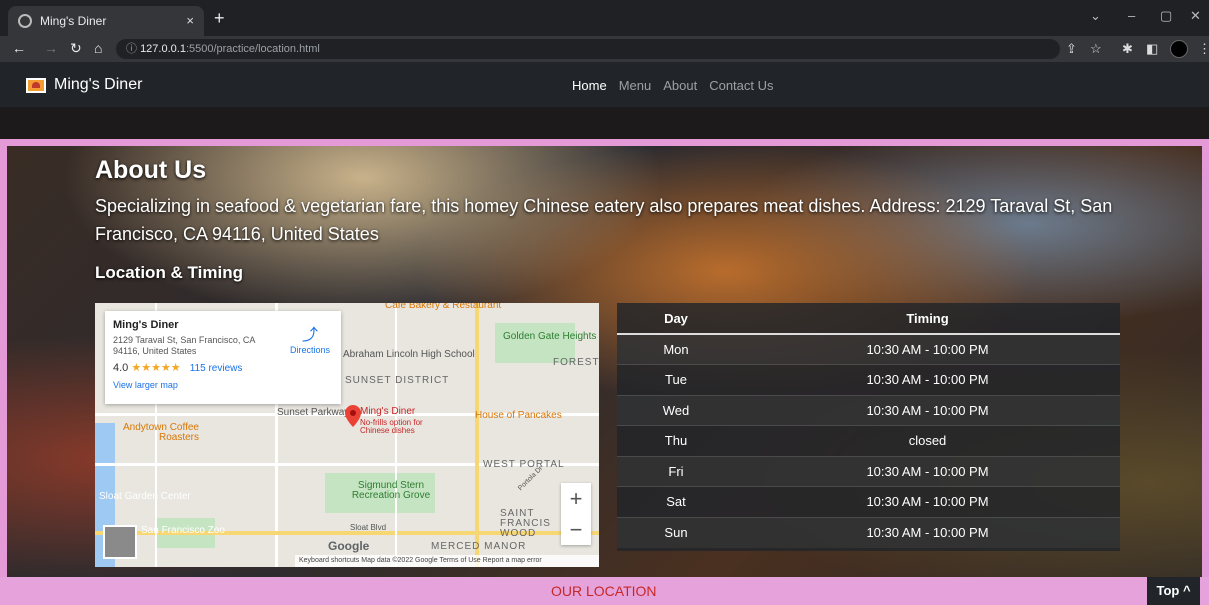 This screenshot has height=605, width=1209. Describe the element at coordinates (1095, 16) in the screenshot. I see `tab-search-icon: ⌄` at that location.